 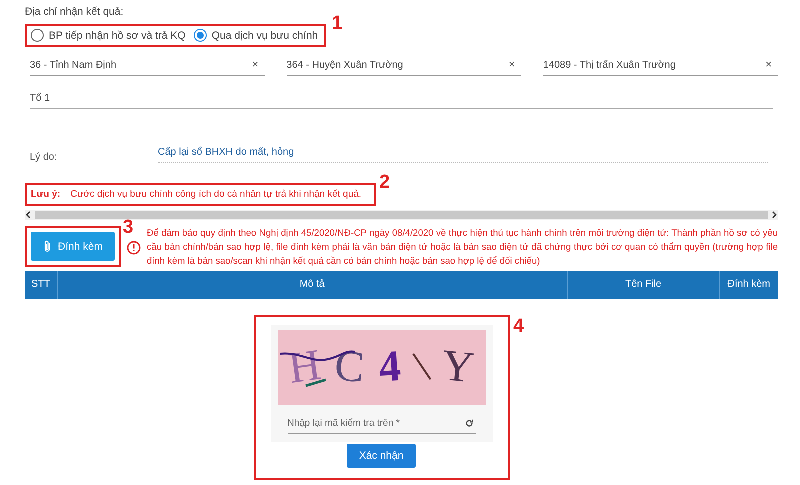 I want to click on column-header: STT, so click(x=41, y=284).